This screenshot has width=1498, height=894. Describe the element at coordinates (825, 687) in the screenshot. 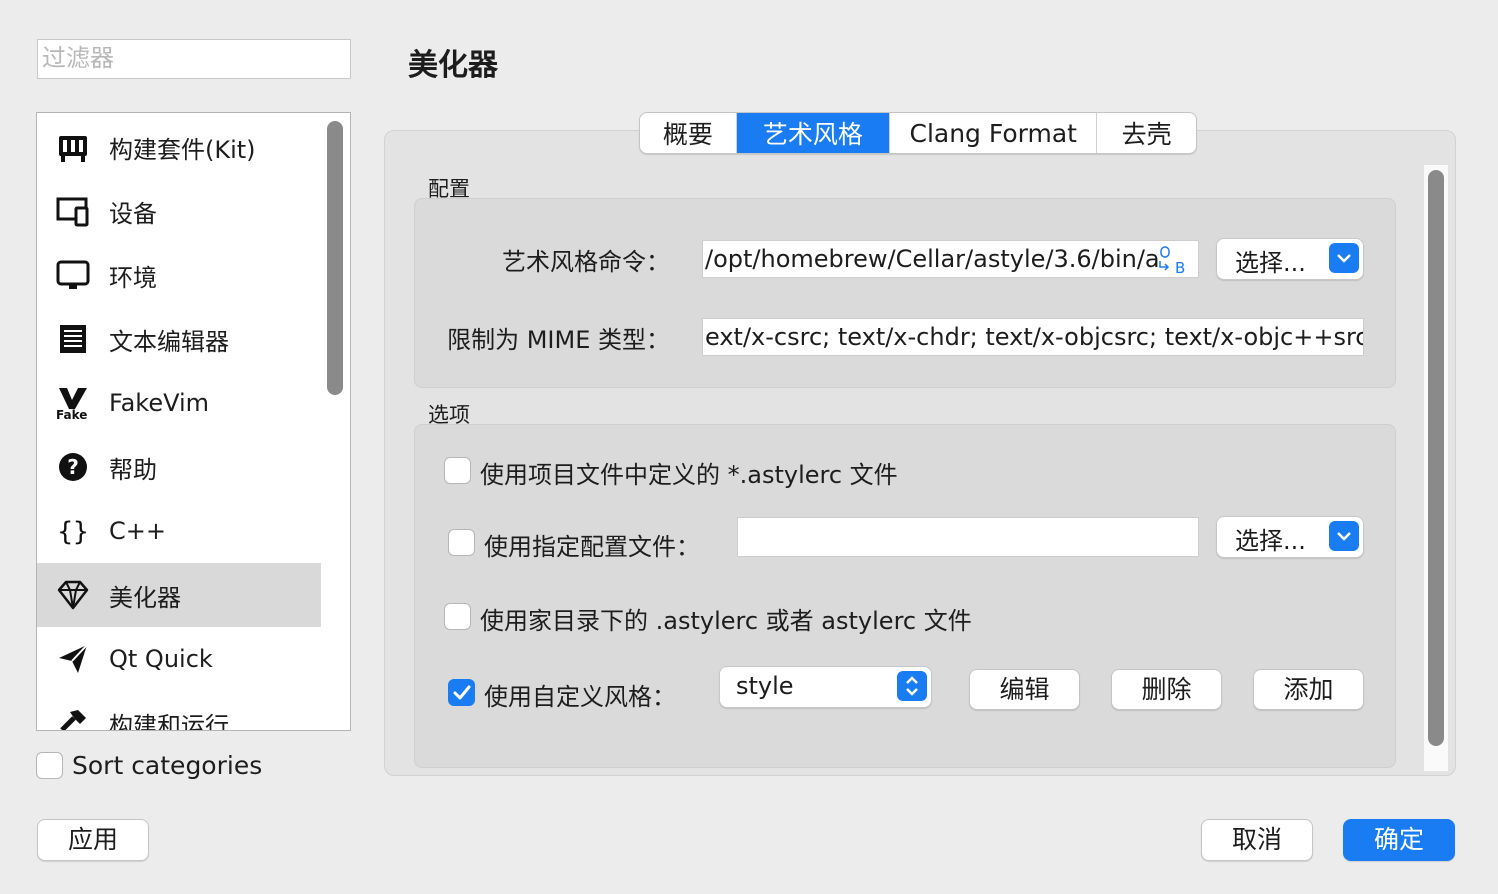

I see `custom-style-select: style` at that location.